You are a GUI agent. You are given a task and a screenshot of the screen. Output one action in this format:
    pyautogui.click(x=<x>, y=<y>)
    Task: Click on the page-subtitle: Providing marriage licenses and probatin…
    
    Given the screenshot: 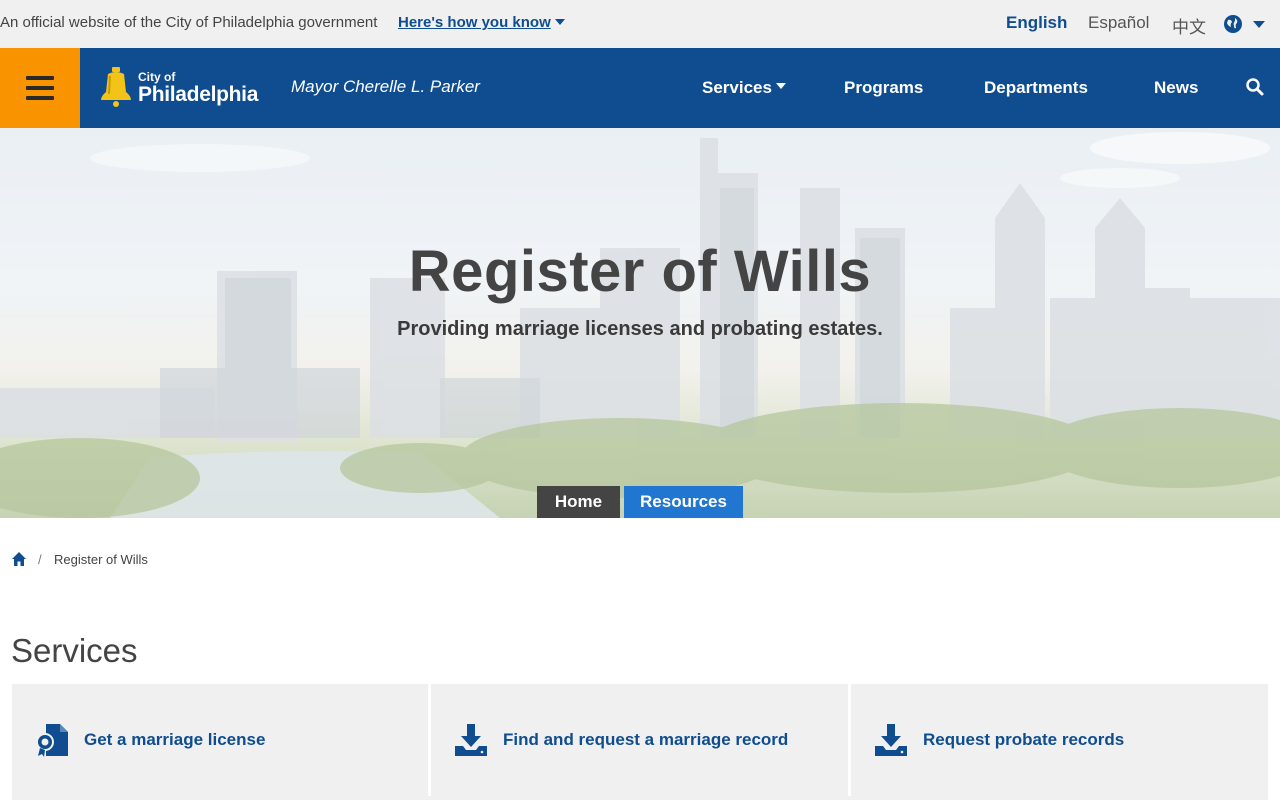 What is the action you would take?
    pyautogui.click(x=640, y=329)
    